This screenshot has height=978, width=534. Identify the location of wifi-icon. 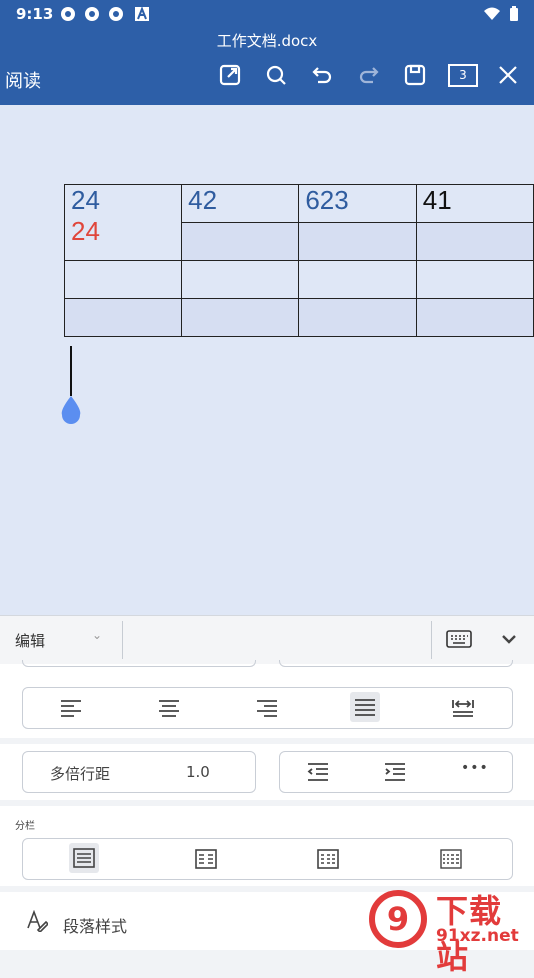
(492, 13).